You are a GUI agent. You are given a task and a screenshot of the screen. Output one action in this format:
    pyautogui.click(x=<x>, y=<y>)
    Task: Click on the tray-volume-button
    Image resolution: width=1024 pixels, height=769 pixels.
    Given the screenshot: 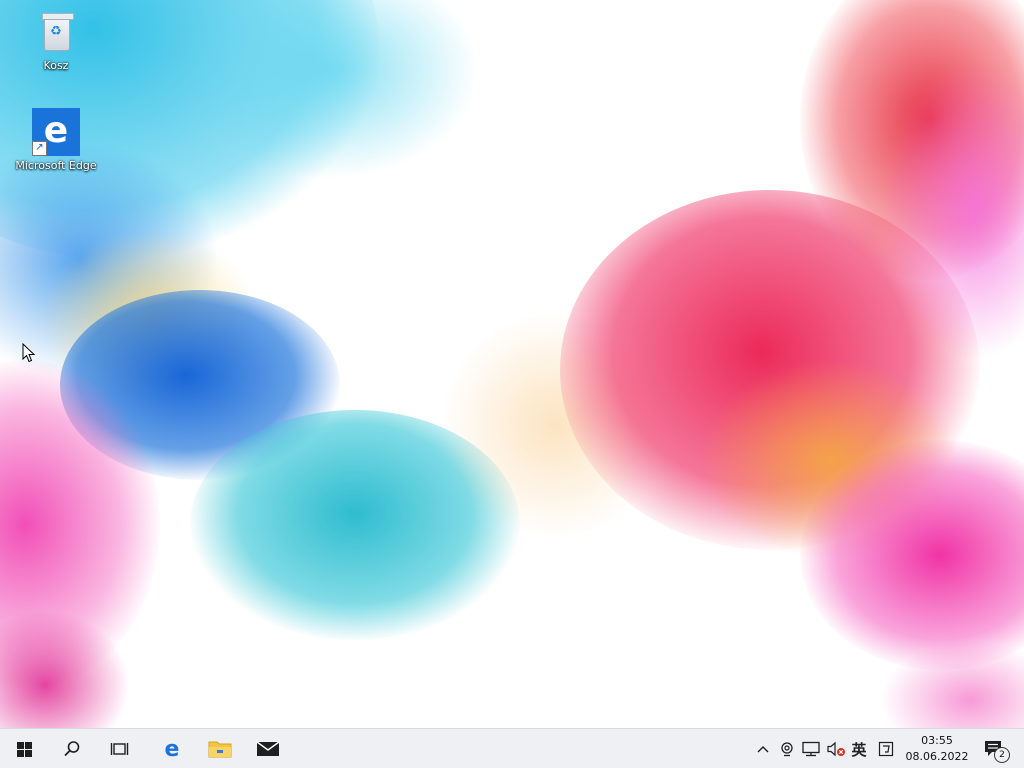 What is the action you would take?
    pyautogui.click(x=836, y=749)
    